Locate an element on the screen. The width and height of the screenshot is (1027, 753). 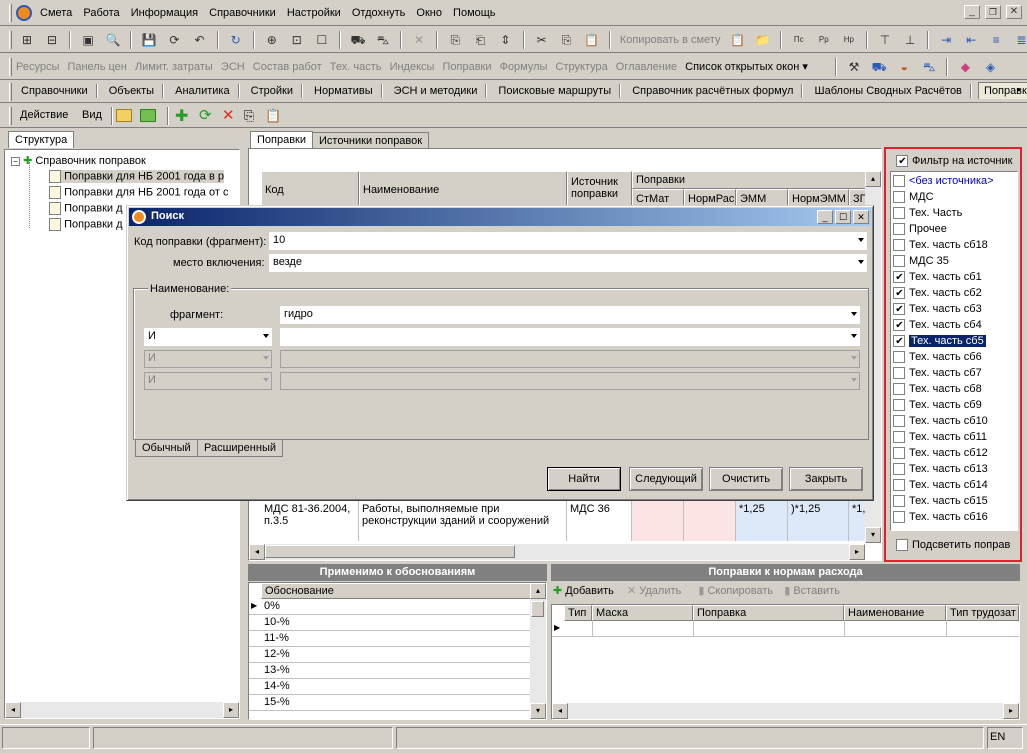
cut-icon: ✂ is located at coordinates (542, 40).